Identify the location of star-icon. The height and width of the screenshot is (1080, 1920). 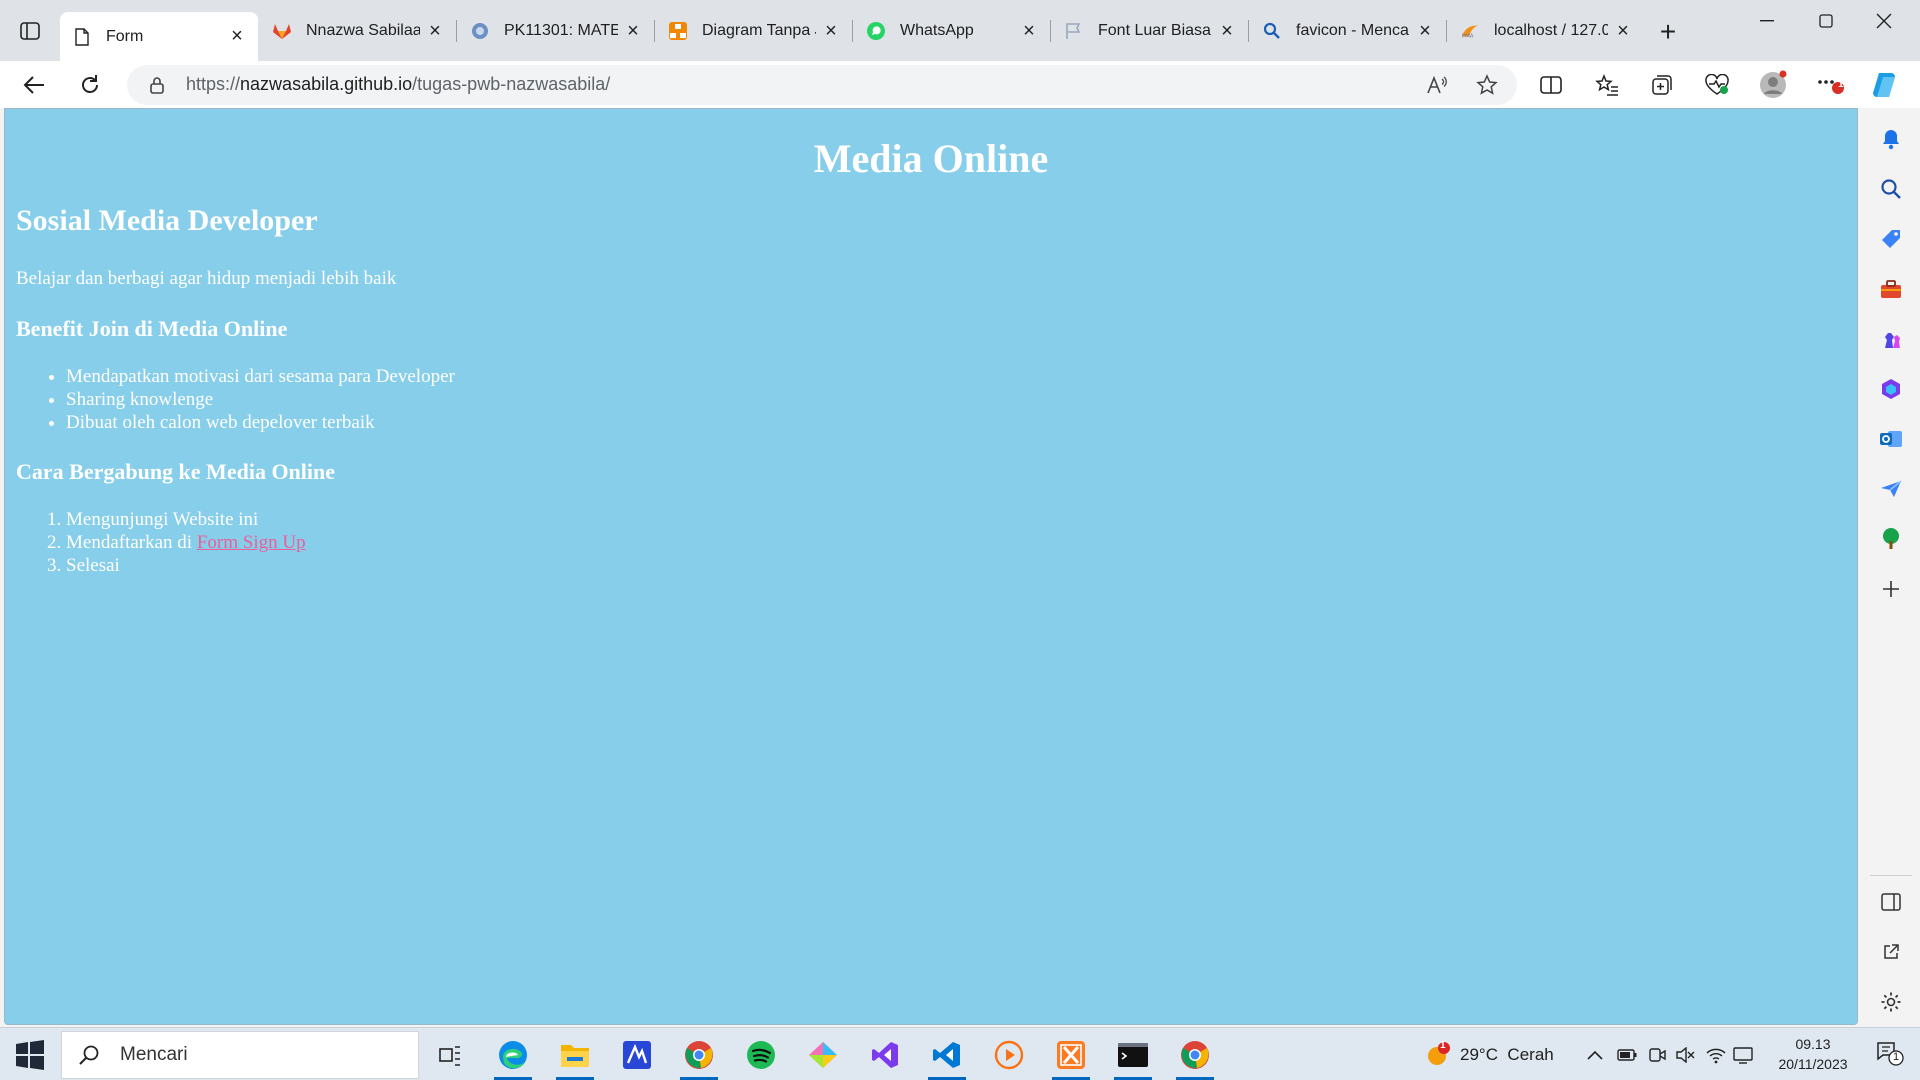
(1487, 84).